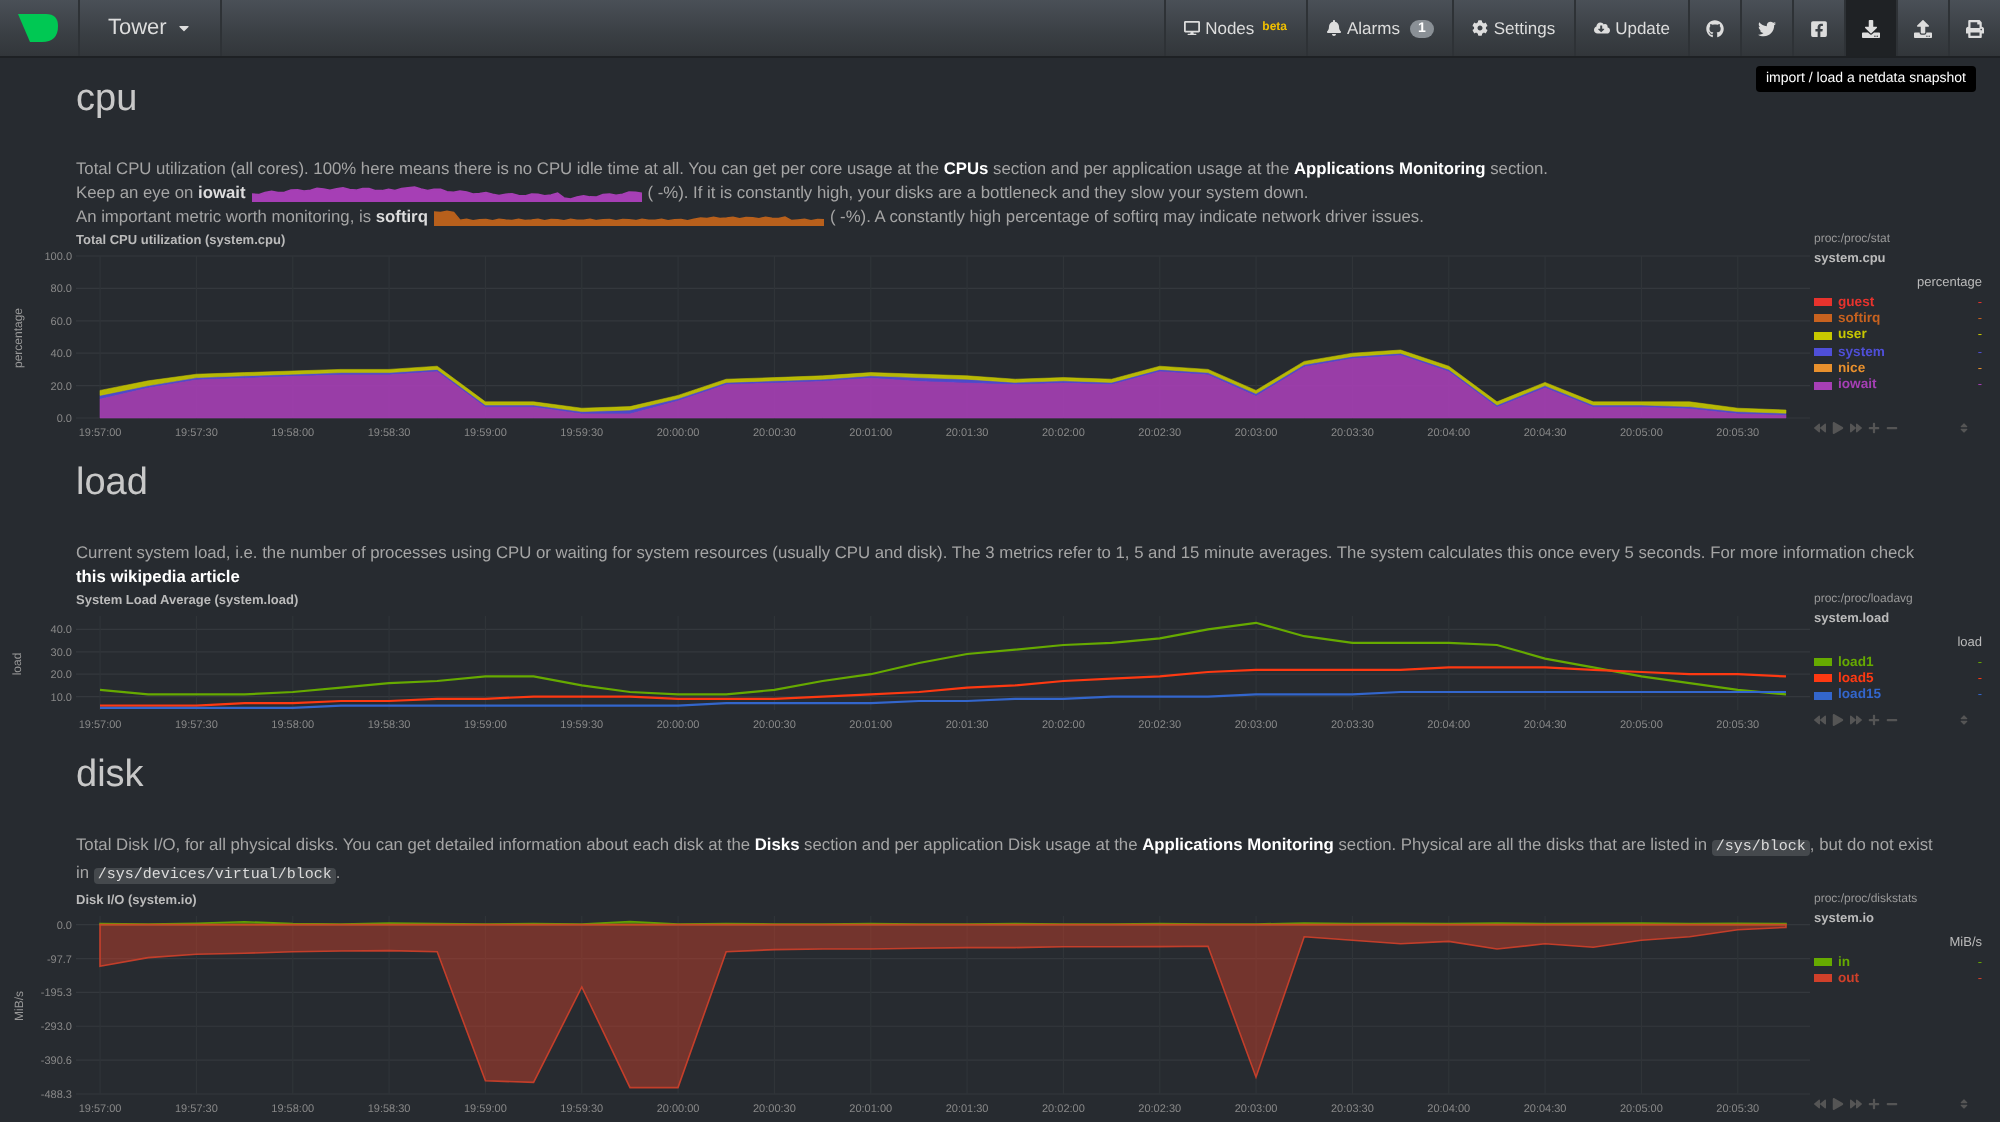 Image resolution: width=2000 pixels, height=1122 pixels. I want to click on caret-icon, so click(184, 28).